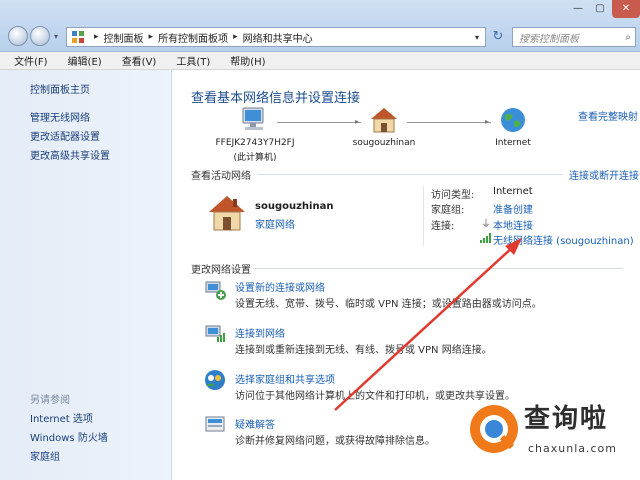  I want to click on sidebar-item-internet-options: Internet 选项, so click(61, 417).